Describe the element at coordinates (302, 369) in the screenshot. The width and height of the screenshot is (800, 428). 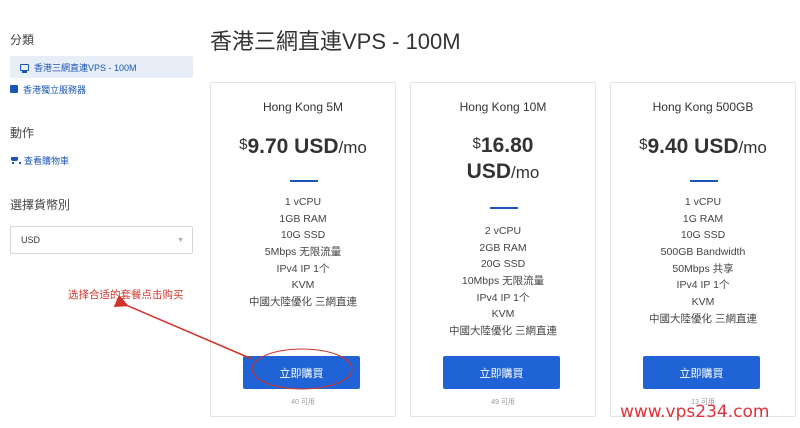
I see `annotation-circle` at that location.